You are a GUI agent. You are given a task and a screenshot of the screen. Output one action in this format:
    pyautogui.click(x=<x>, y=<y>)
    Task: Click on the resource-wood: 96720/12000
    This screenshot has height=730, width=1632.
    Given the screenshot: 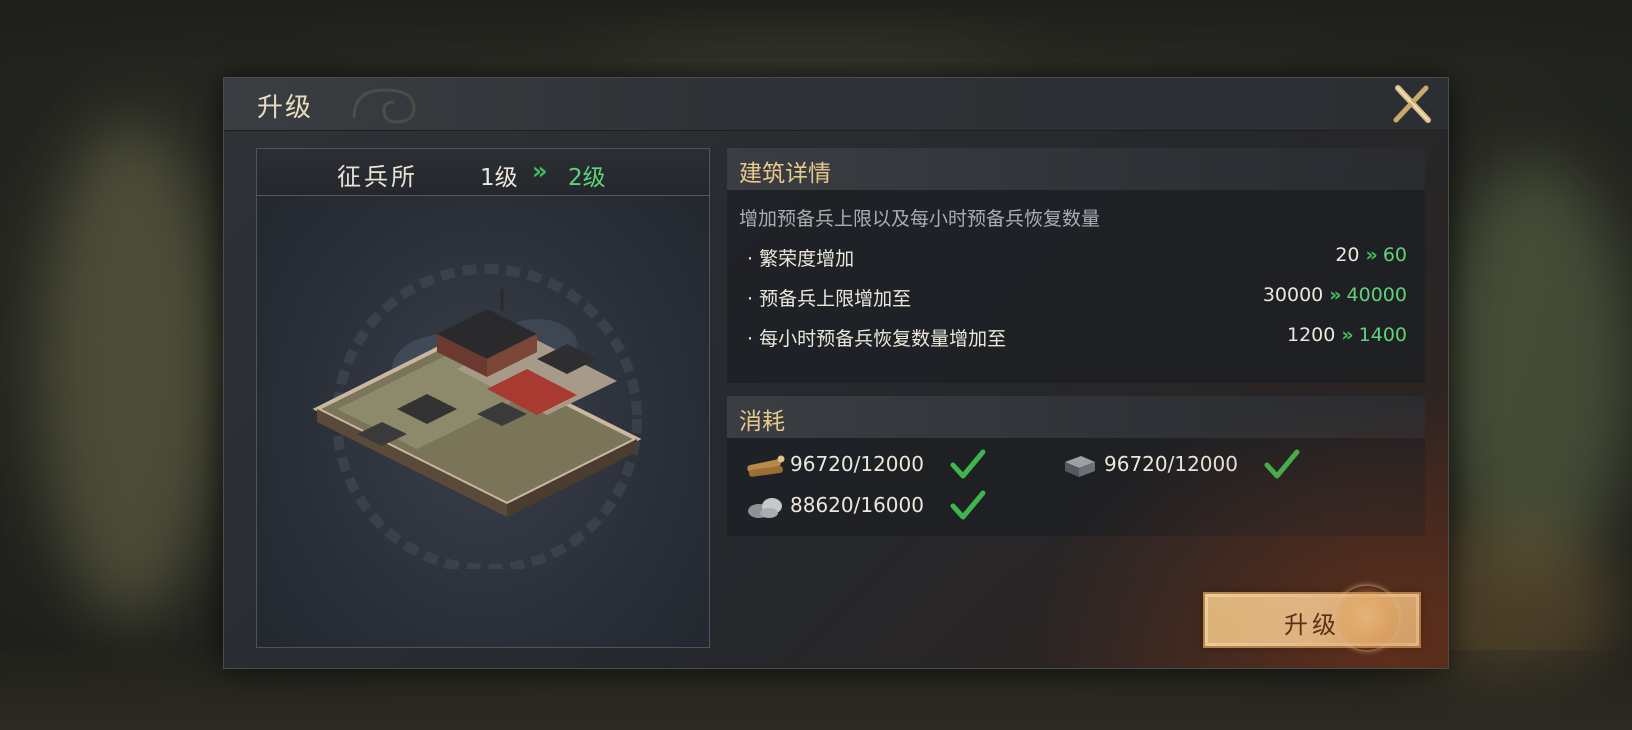 What is the action you would take?
    pyautogui.click(x=875, y=466)
    